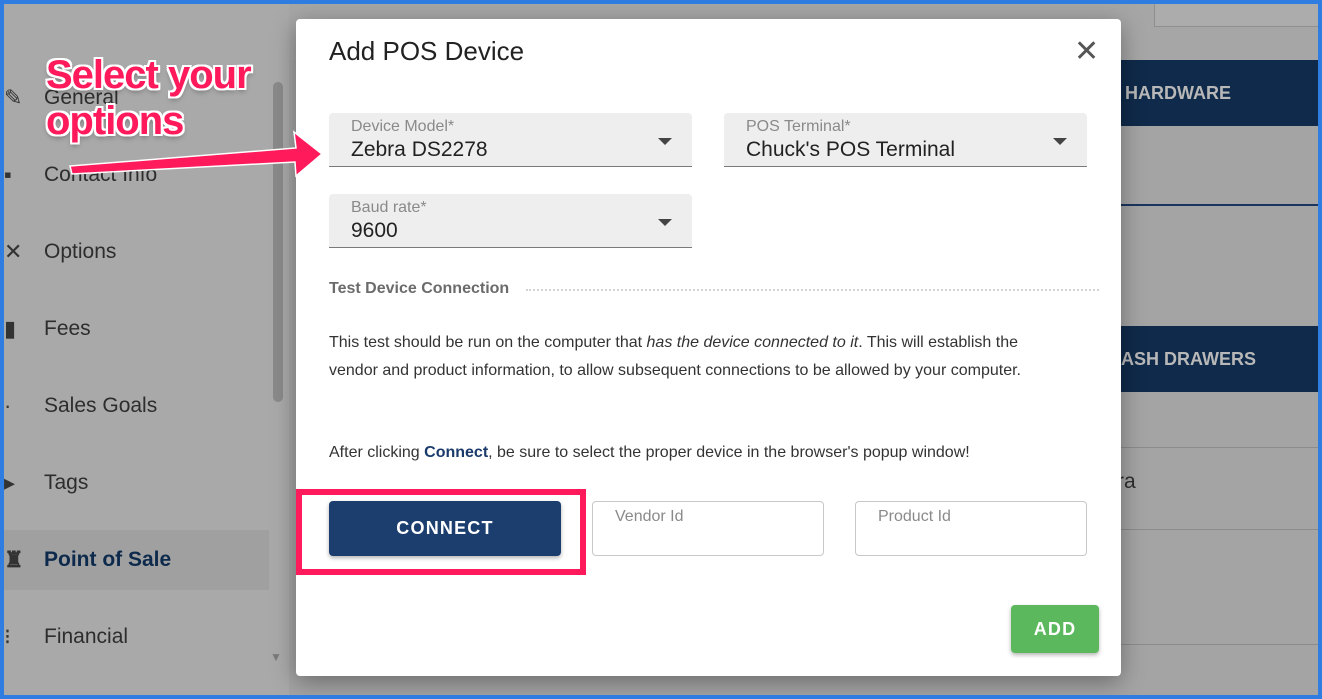 The height and width of the screenshot is (699, 1322). I want to click on annotation-arrow-icon, so click(196, 154).